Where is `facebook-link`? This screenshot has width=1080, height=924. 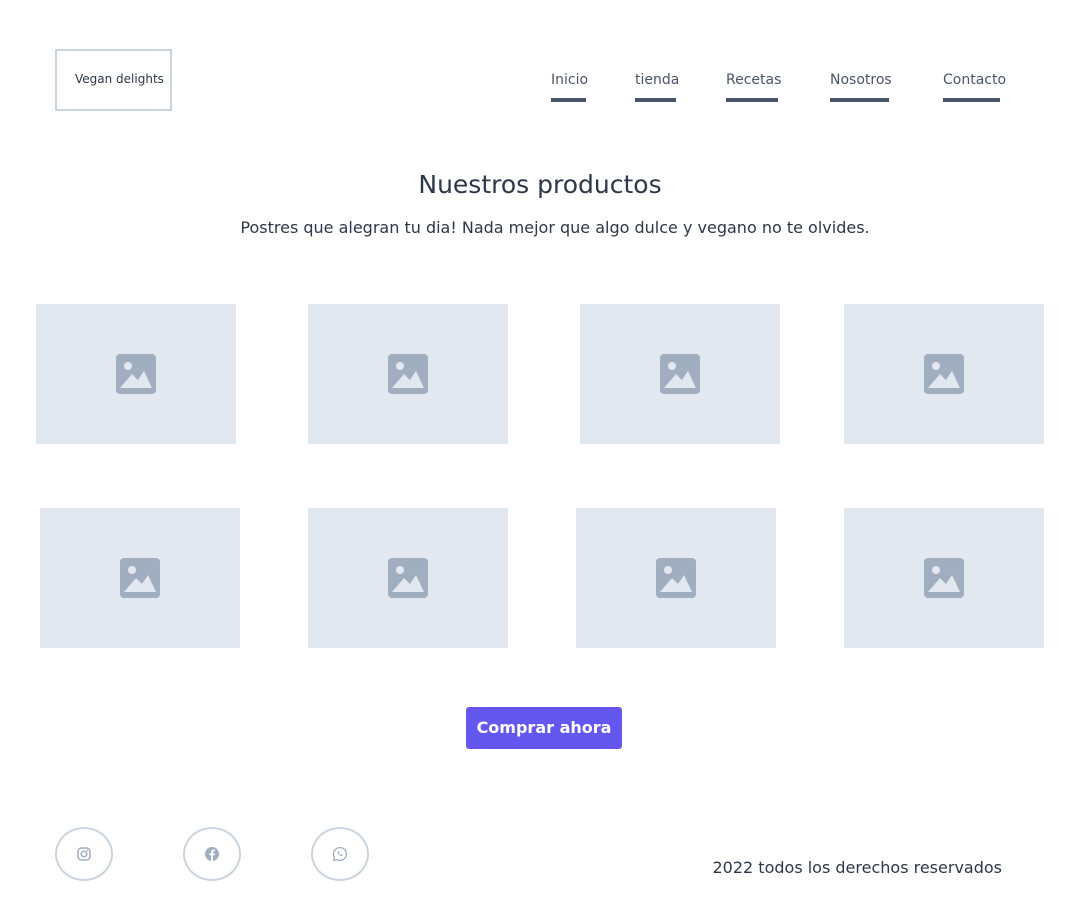
facebook-link is located at coordinates (212, 854).